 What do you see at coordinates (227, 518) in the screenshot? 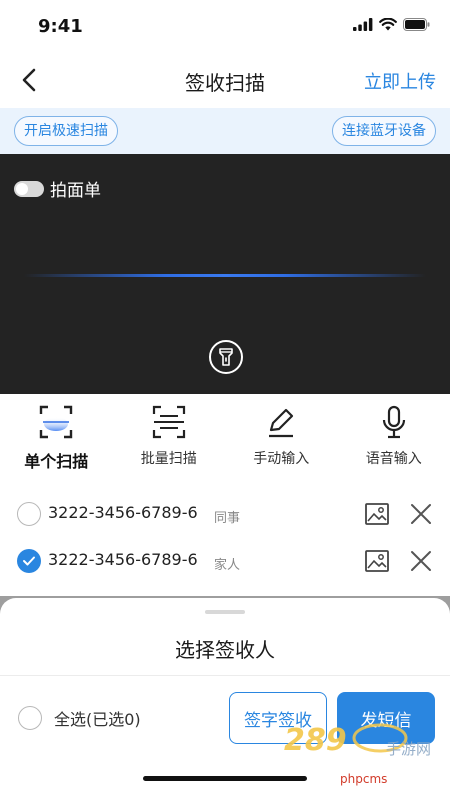
I see `relation-tag: 同事` at bounding box center [227, 518].